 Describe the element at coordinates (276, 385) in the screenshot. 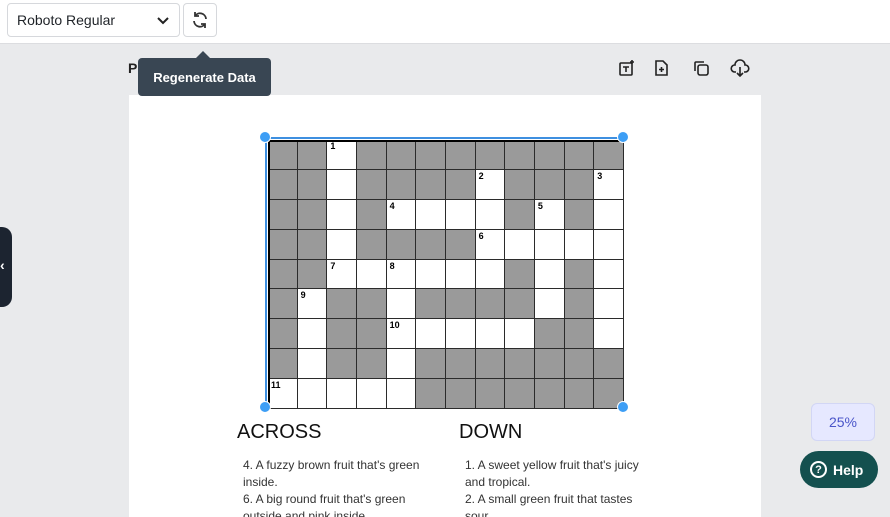

I see `clue-number: 11` at that location.